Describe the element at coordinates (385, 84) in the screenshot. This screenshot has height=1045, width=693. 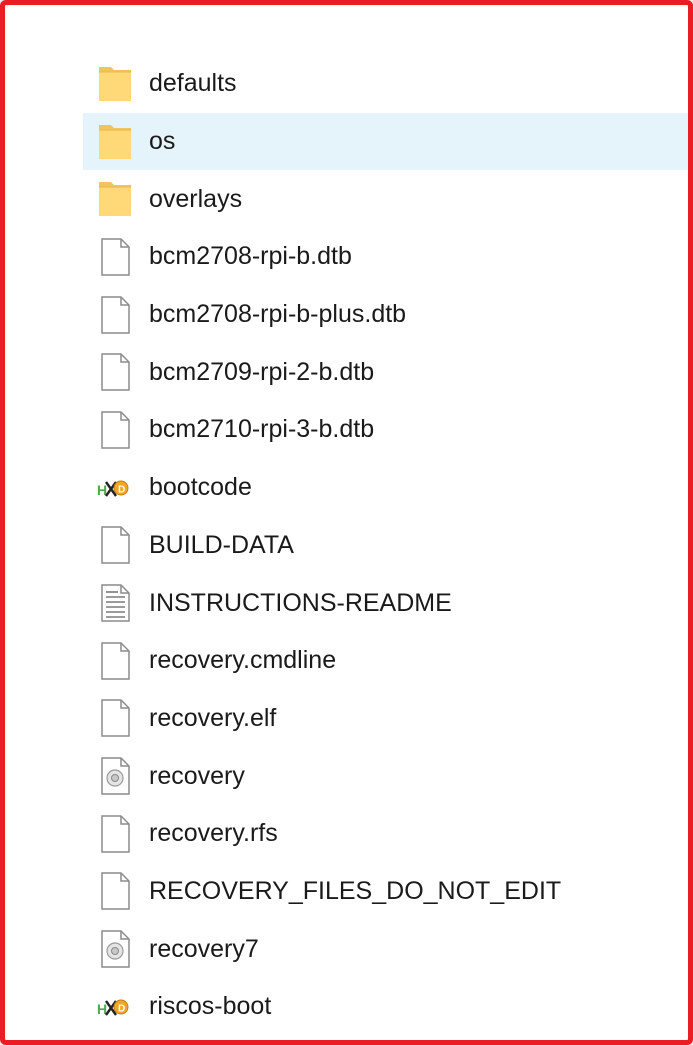
I see `file-row: defaults` at that location.